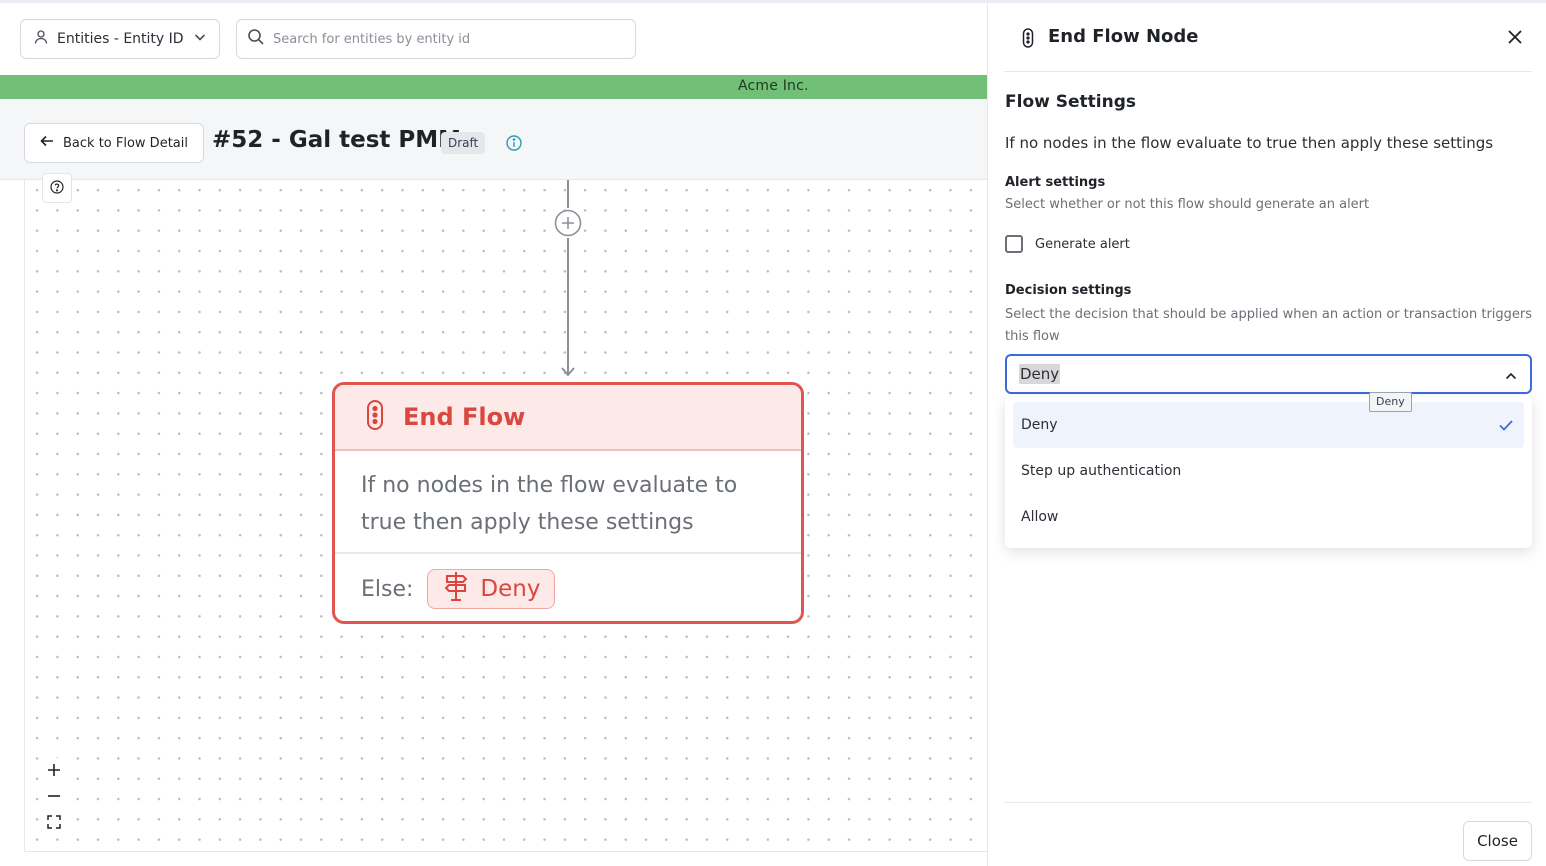 The image size is (1546, 866). Describe the element at coordinates (1070, 102) in the screenshot. I see `section-title: Flow Settings` at that location.